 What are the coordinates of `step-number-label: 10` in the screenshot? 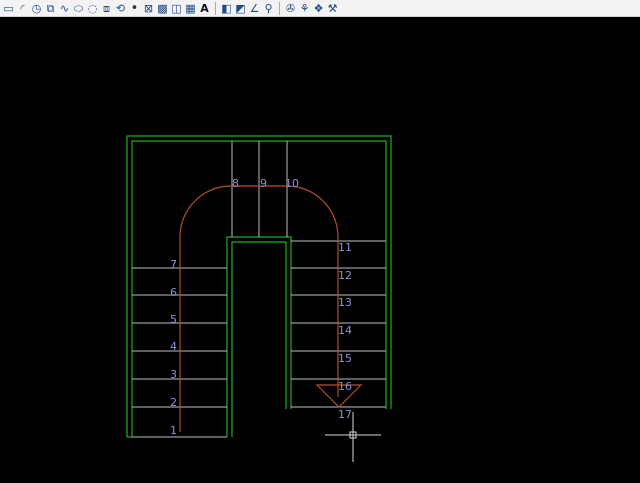 It's located at (292, 183).